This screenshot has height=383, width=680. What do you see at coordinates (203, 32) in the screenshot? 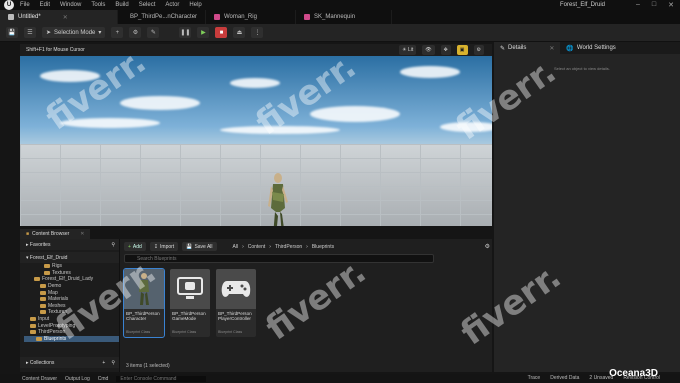
I see `play-icon: ▶` at bounding box center [203, 32].